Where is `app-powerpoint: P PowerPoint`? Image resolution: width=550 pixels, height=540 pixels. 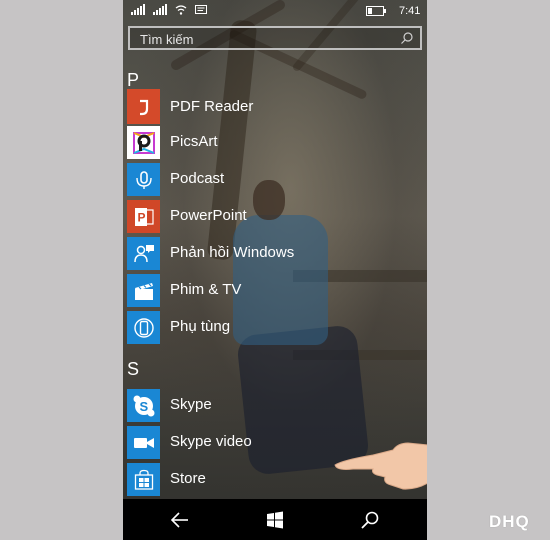
app-powerpoint: P PowerPoint is located at coordinates (275, 217).